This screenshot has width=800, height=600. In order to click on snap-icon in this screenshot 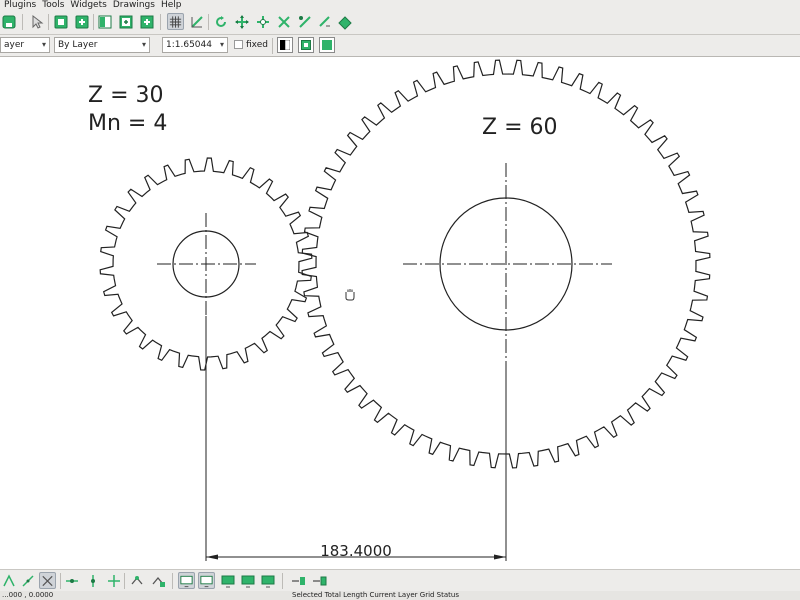, I will do `click(196, 21)`.